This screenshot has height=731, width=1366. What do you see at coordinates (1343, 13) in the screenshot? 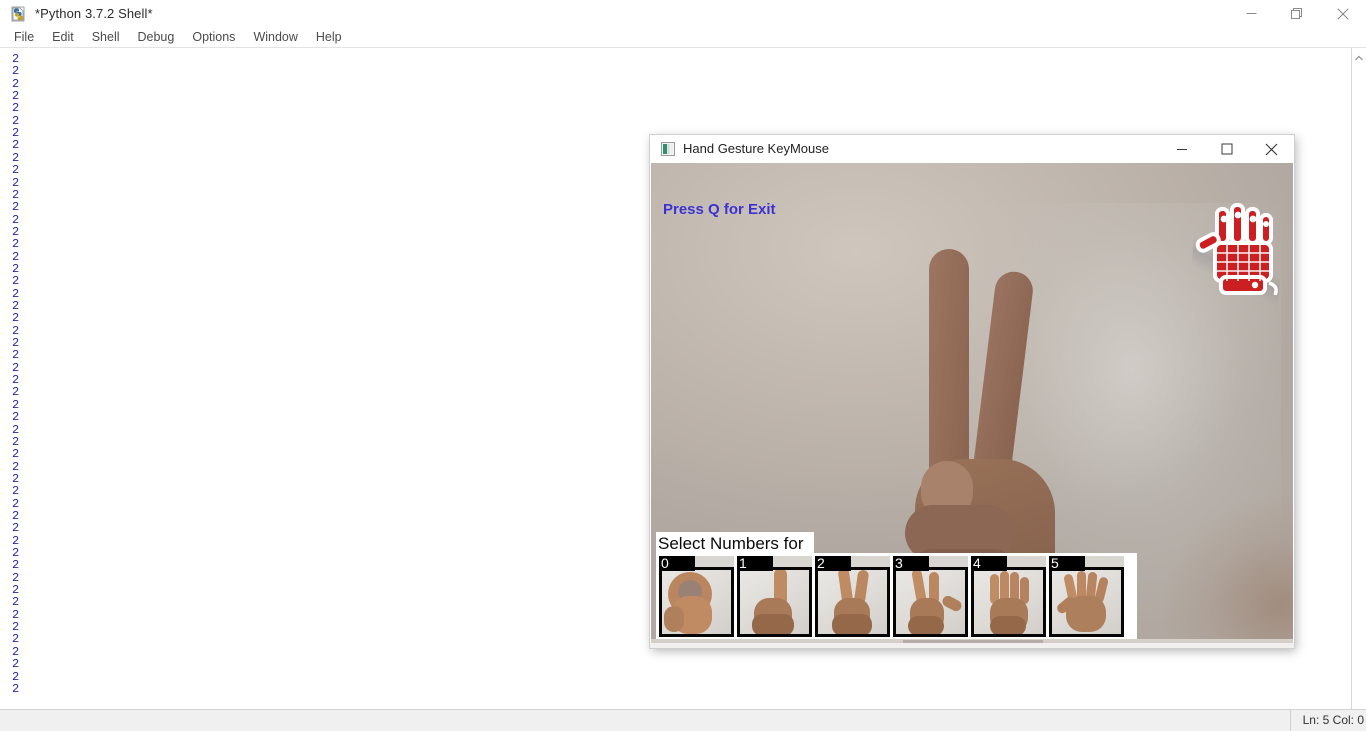
I see `idle-close-button` at bounding box center [1343, 13].